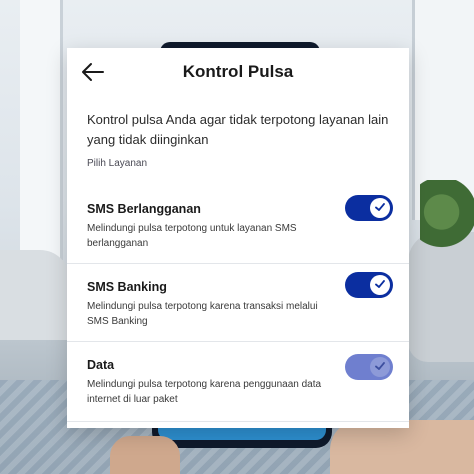 This screenshot has height=474, width=474. What do you see at coordinates (369, 208) in the screenshot?
I see `toggle-sms-berlangganan` at bounding box center [369, 208].